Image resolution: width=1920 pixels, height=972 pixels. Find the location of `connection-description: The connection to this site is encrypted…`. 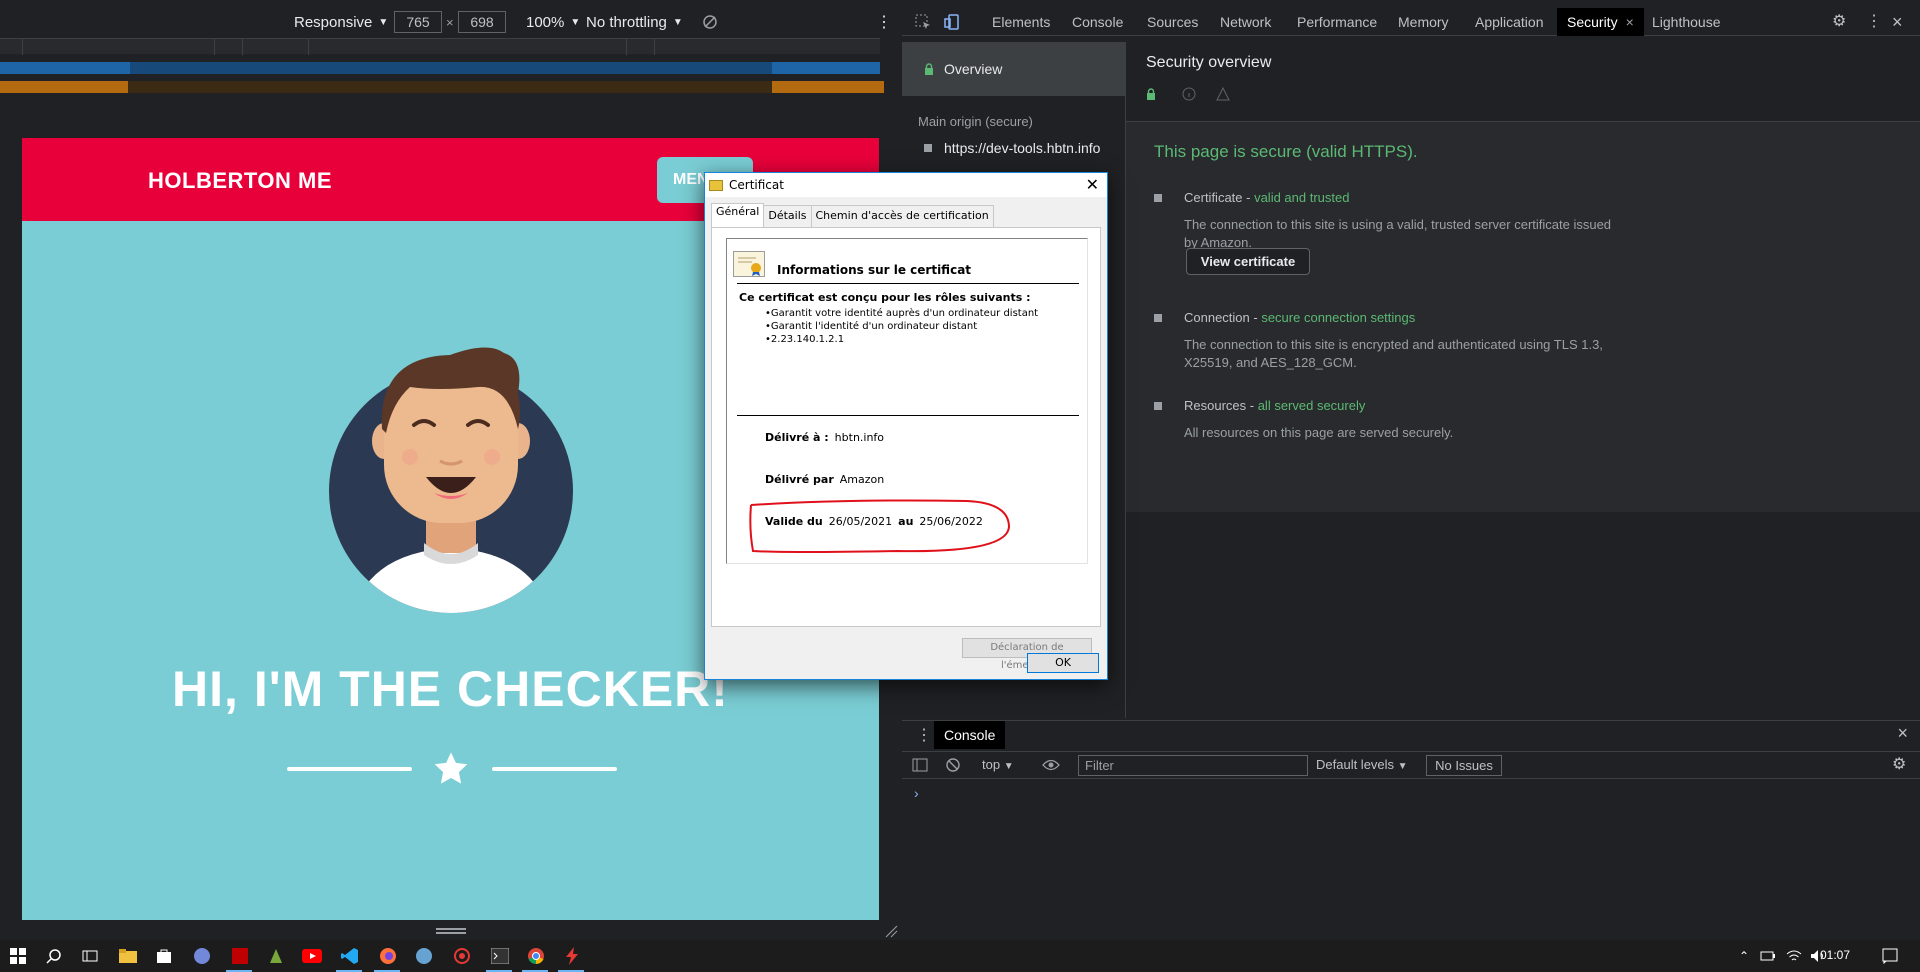

connection-description: The connection to this site is encrypted… is located at coordinates (1393, 353).